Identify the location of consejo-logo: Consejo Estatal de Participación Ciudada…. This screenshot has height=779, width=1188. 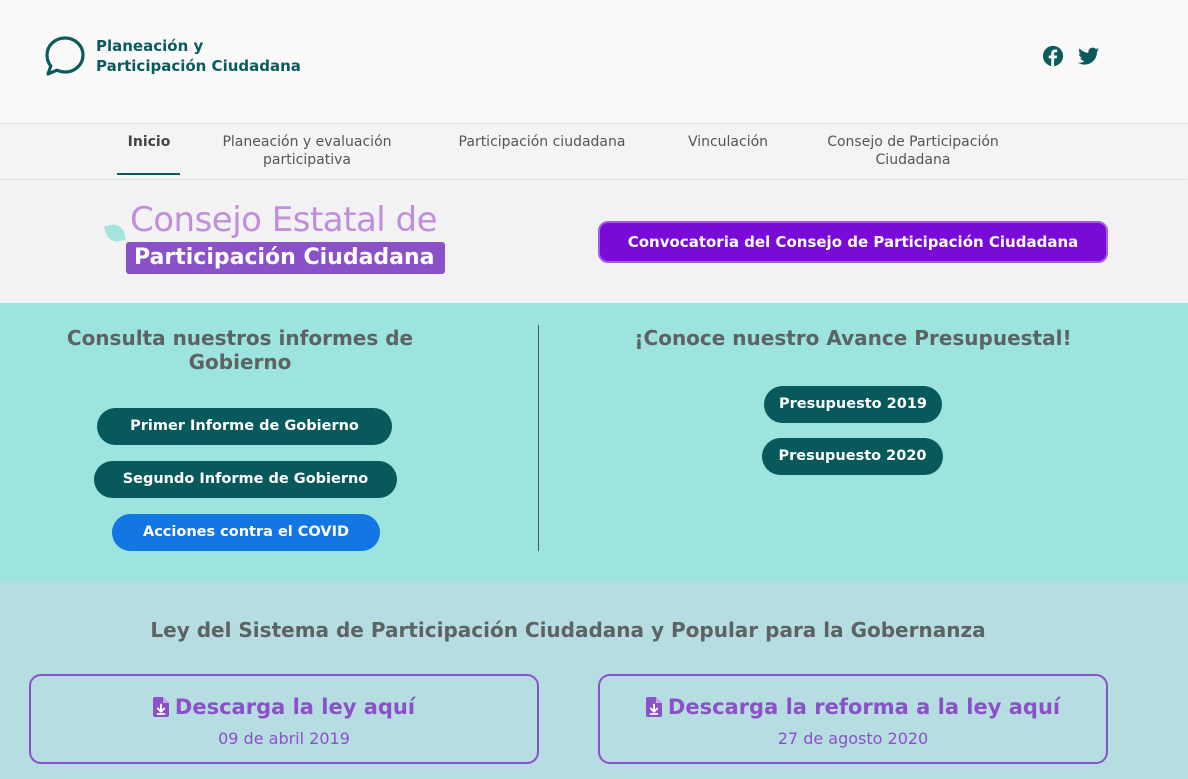
(284, 240).